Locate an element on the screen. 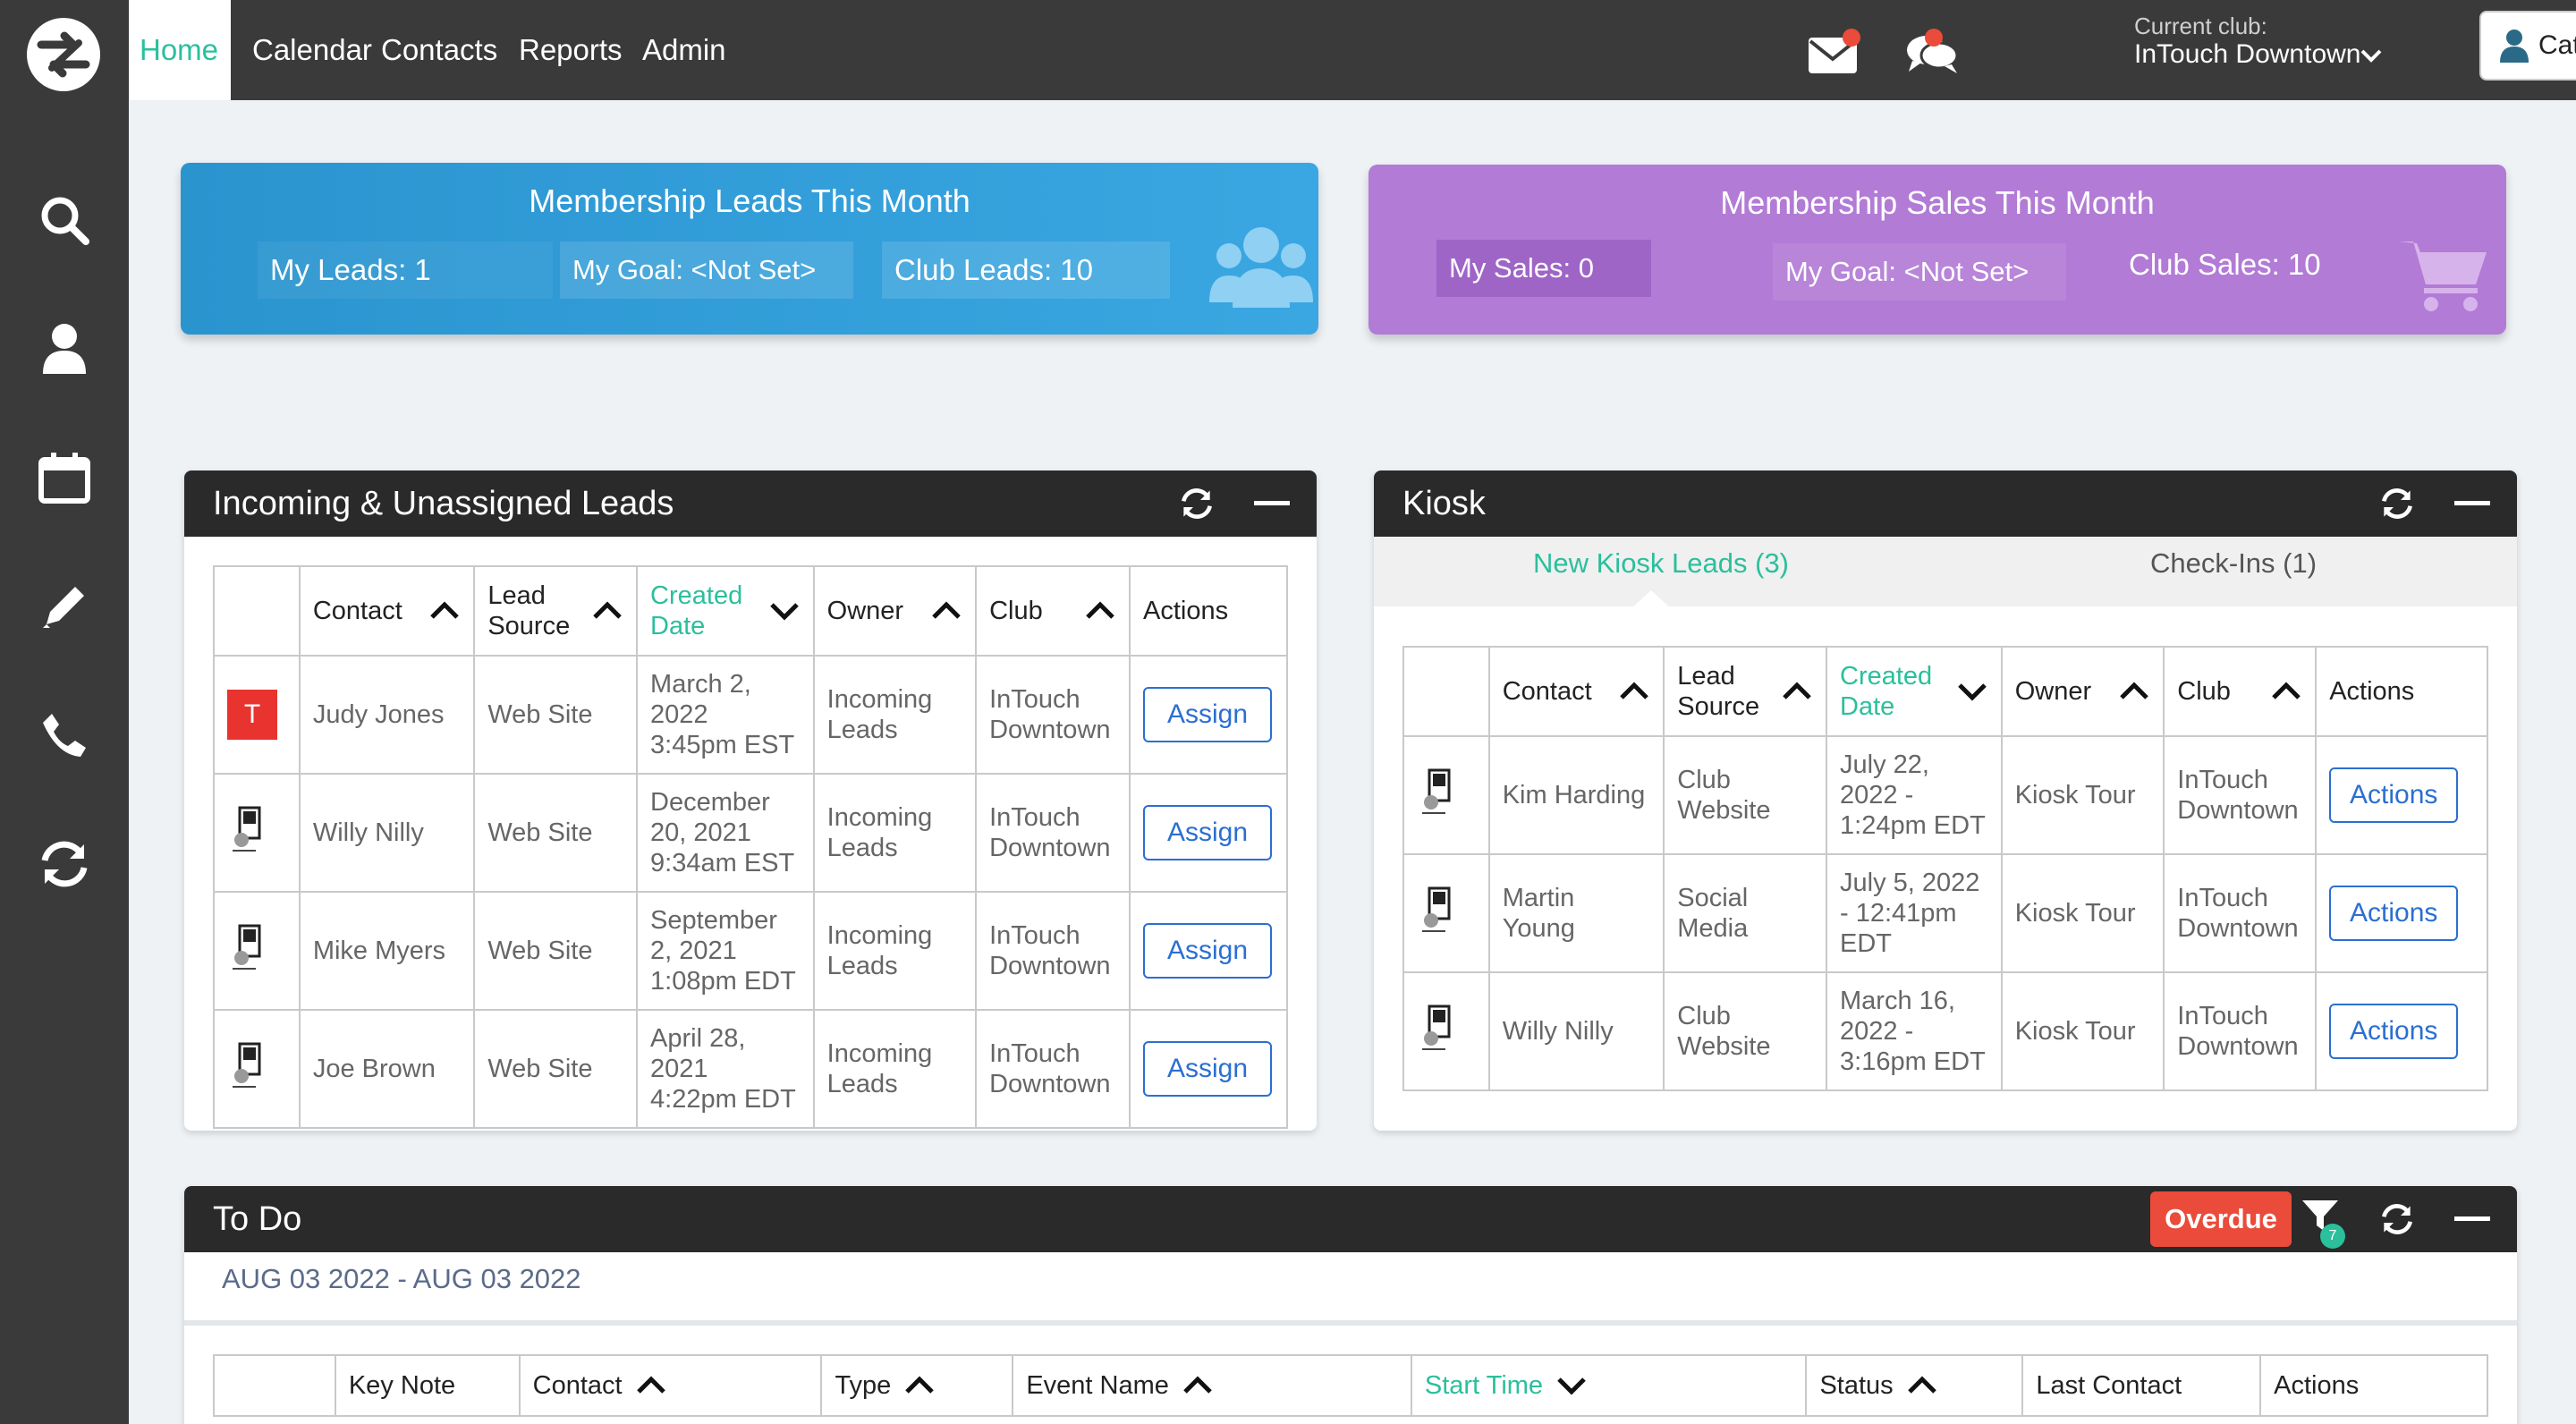 The width and height of the screenshot is (2576, 1424). current-club-select: InTouch Downtown is located at coordinates (2247, 54).